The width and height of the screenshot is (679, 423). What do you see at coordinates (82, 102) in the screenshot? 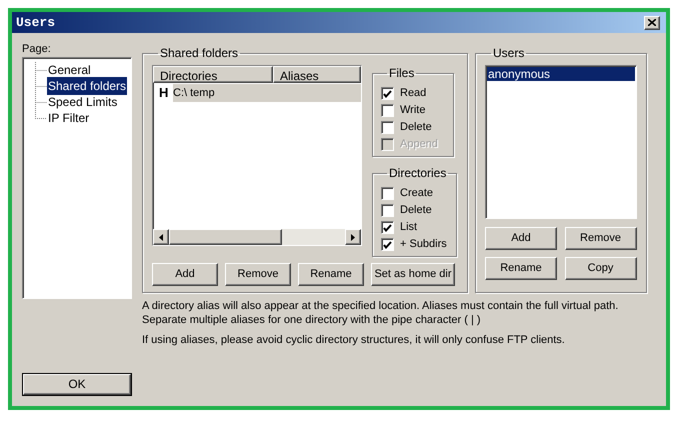
I see `tree-item: Speed Limits` at bounding box center [82, 102].